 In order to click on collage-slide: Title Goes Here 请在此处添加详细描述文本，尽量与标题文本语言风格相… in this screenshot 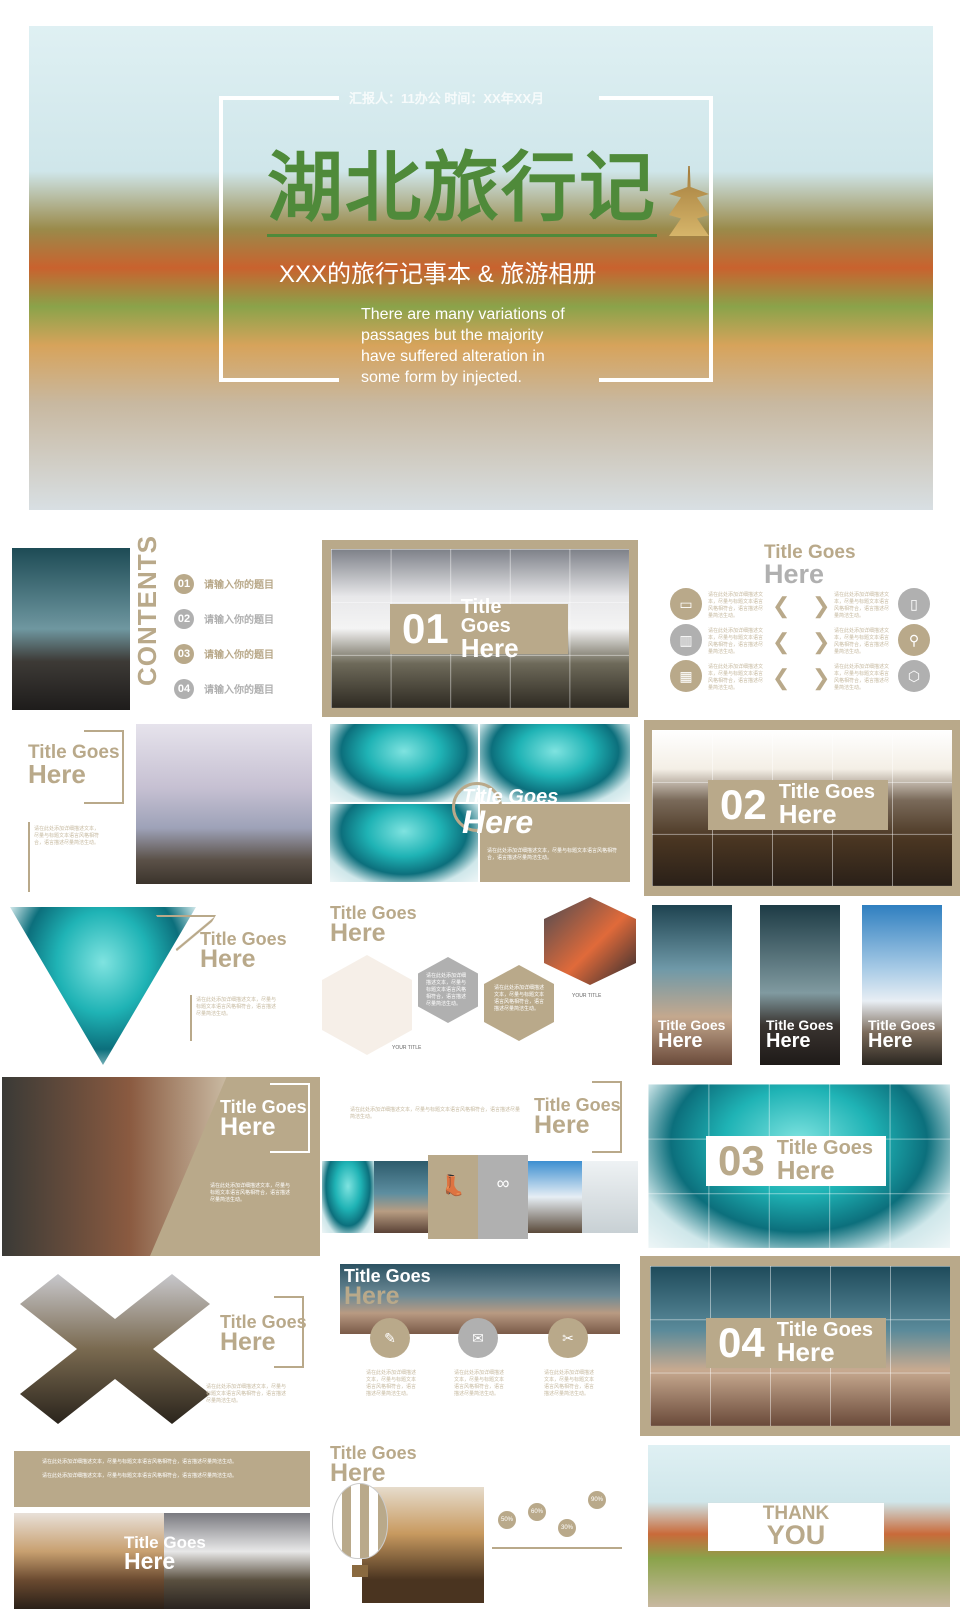, I will do `click(161, 1348)`.